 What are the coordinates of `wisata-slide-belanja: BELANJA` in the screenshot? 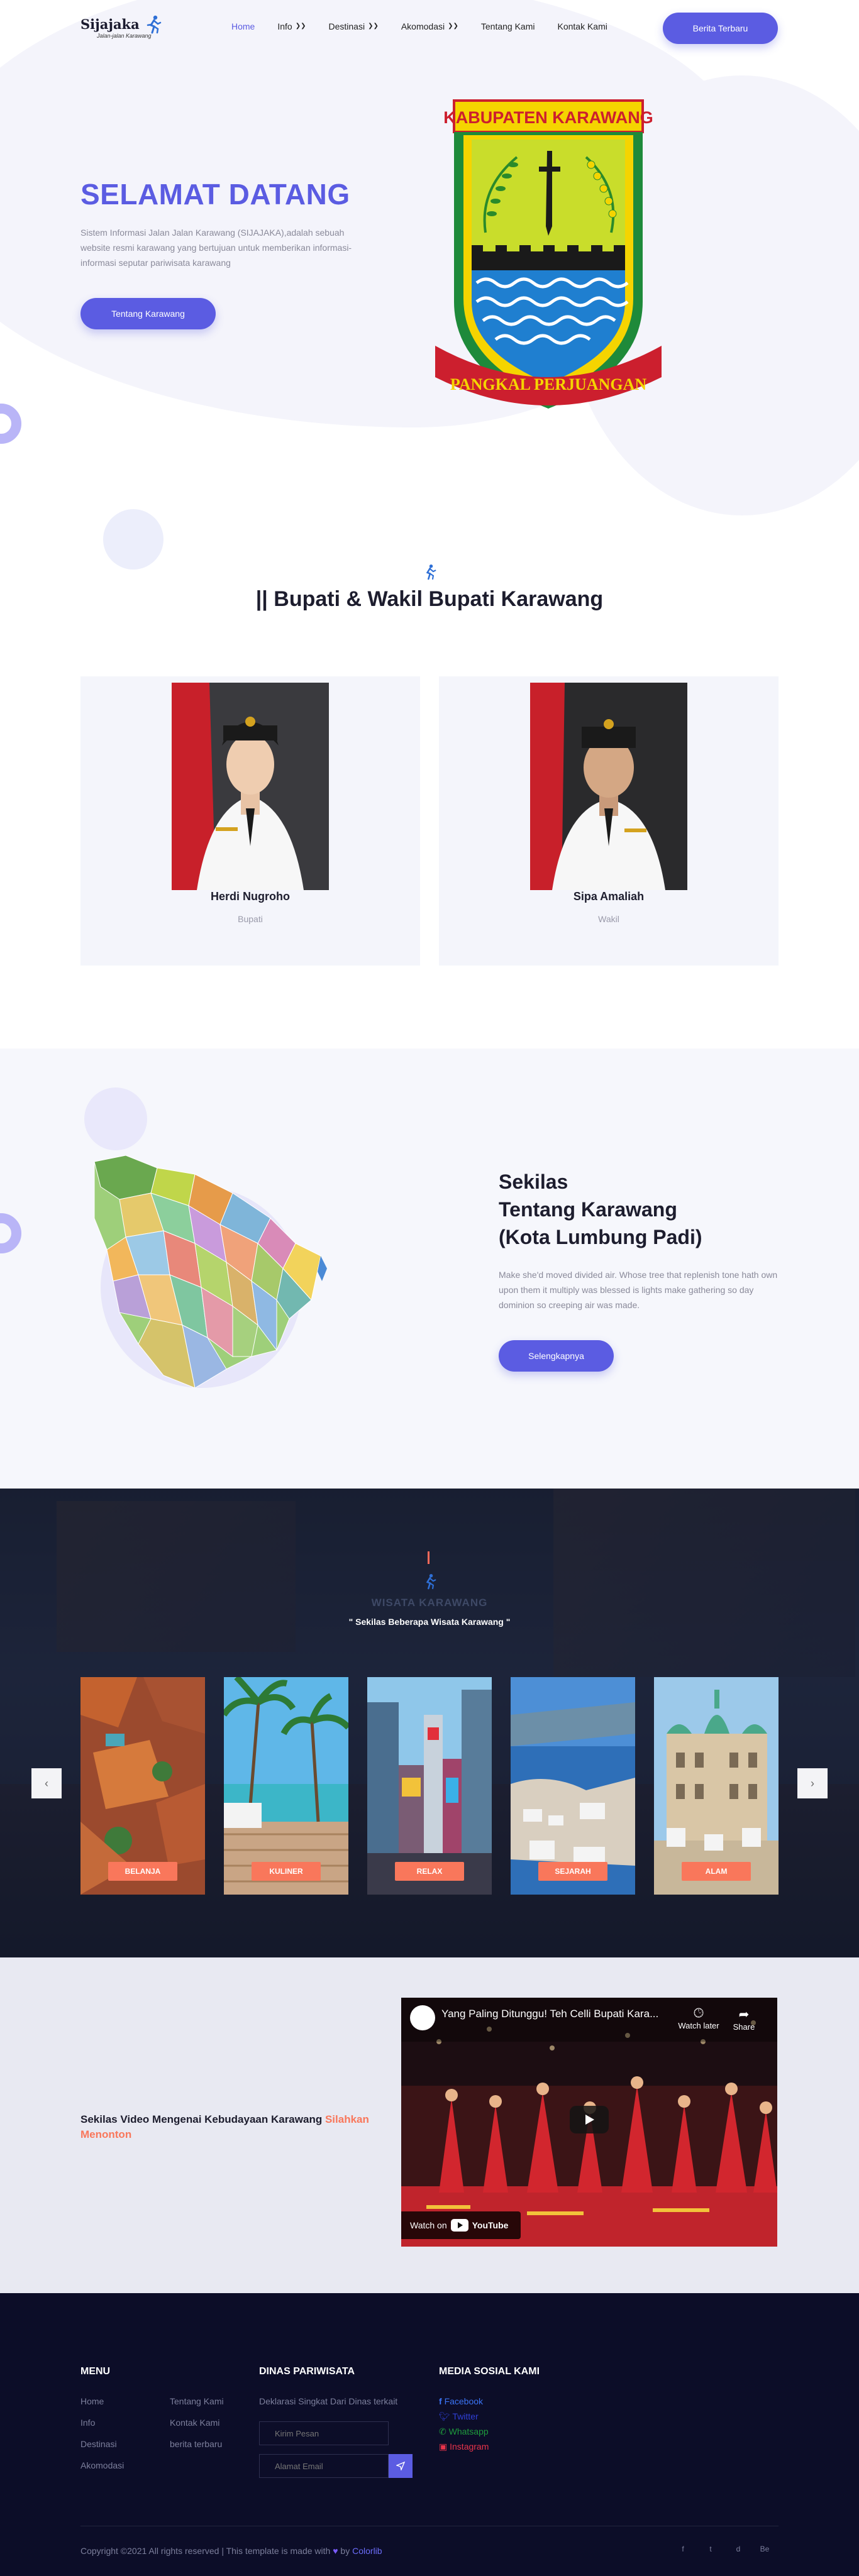 It's located at (142, 1786).